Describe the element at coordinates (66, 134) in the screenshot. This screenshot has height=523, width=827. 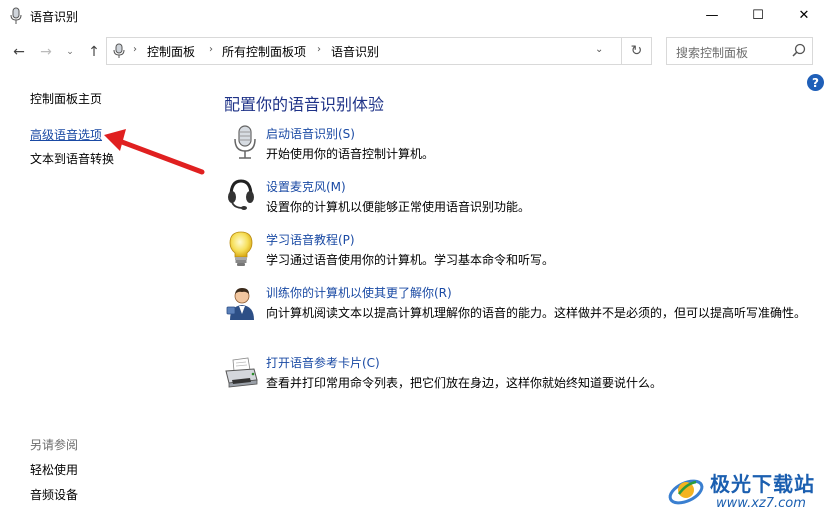
I see `sidebar-item-advanced-speech-options: 高级语音选项` at that location.